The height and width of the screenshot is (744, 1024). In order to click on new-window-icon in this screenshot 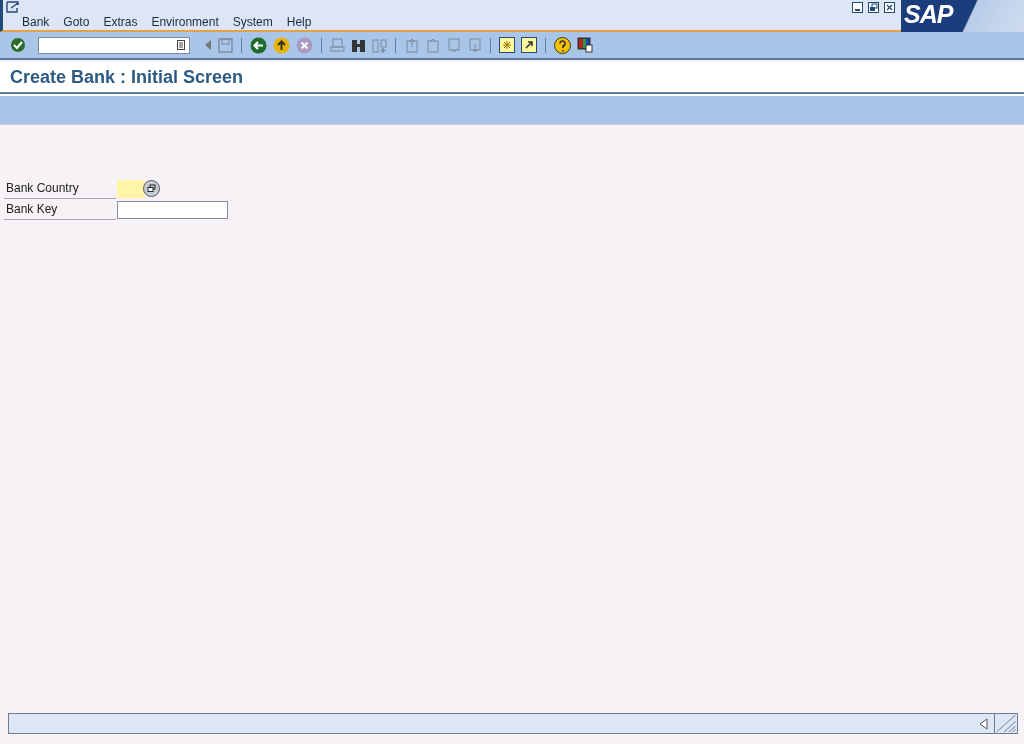, I will do `click(507, 45)`.